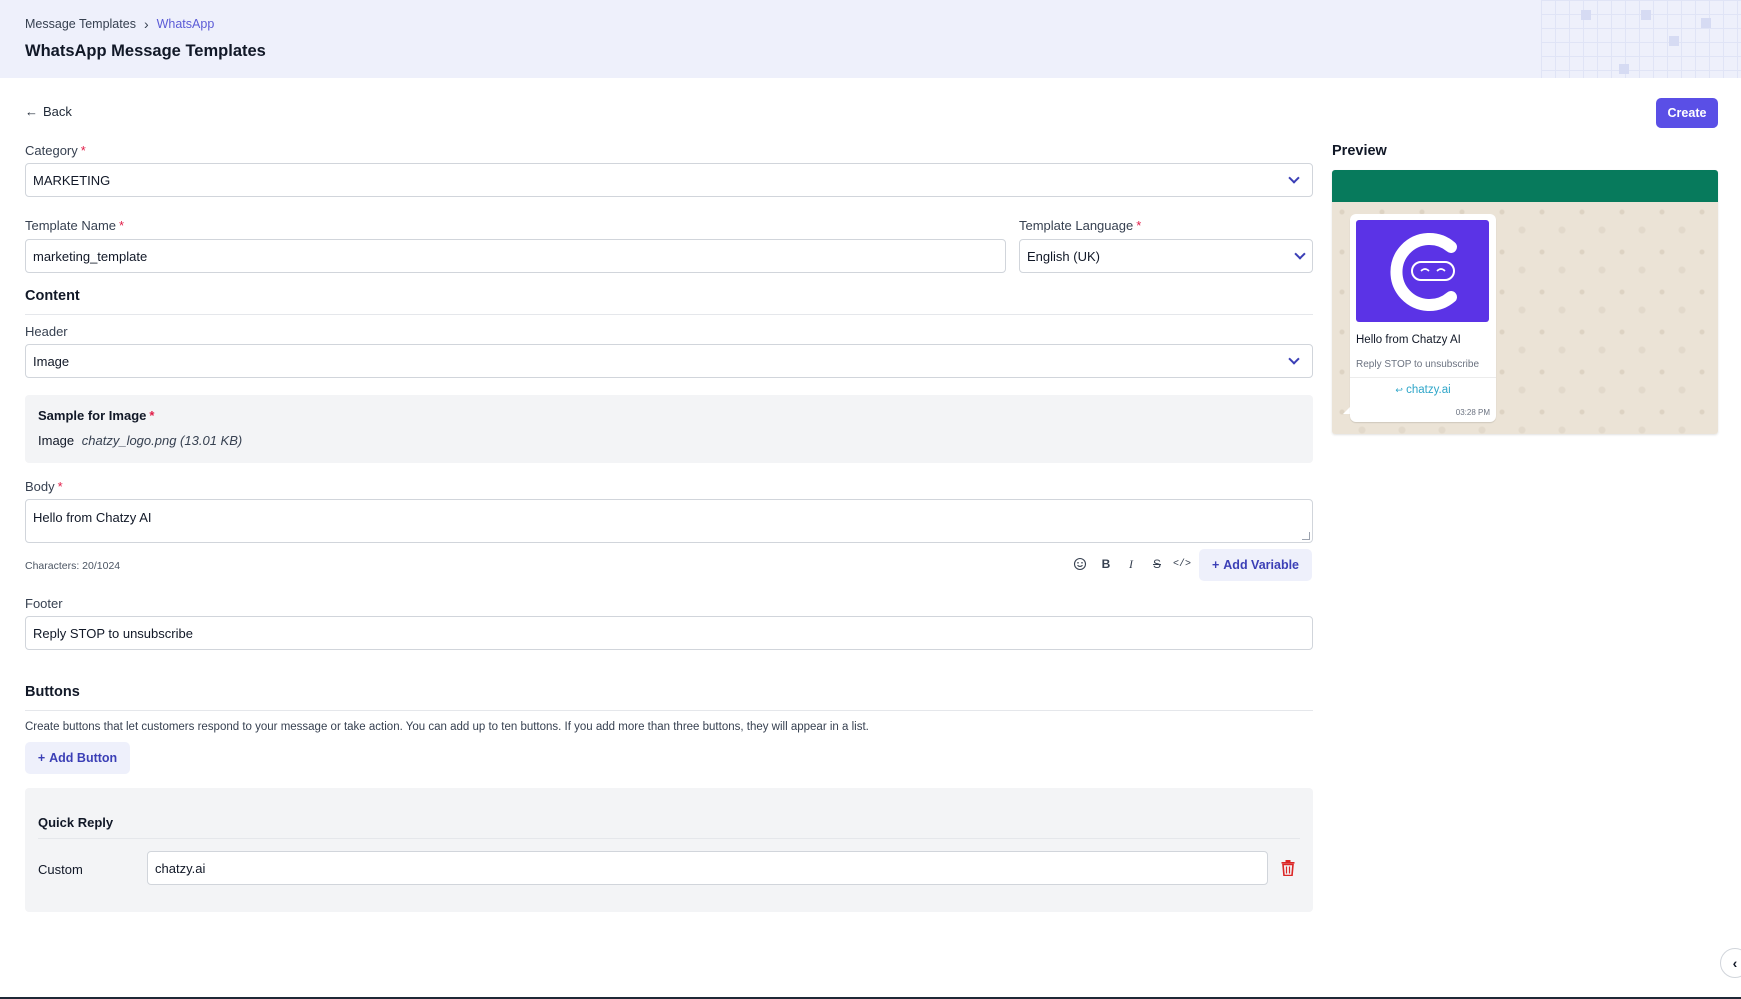 Image resolution: width=1741 pixels, height=999 pixels. What do you see at coordinates (52, 692) in the screenshot?
I see `buttons-heading: Buttons` at bounding box center [52, 692].